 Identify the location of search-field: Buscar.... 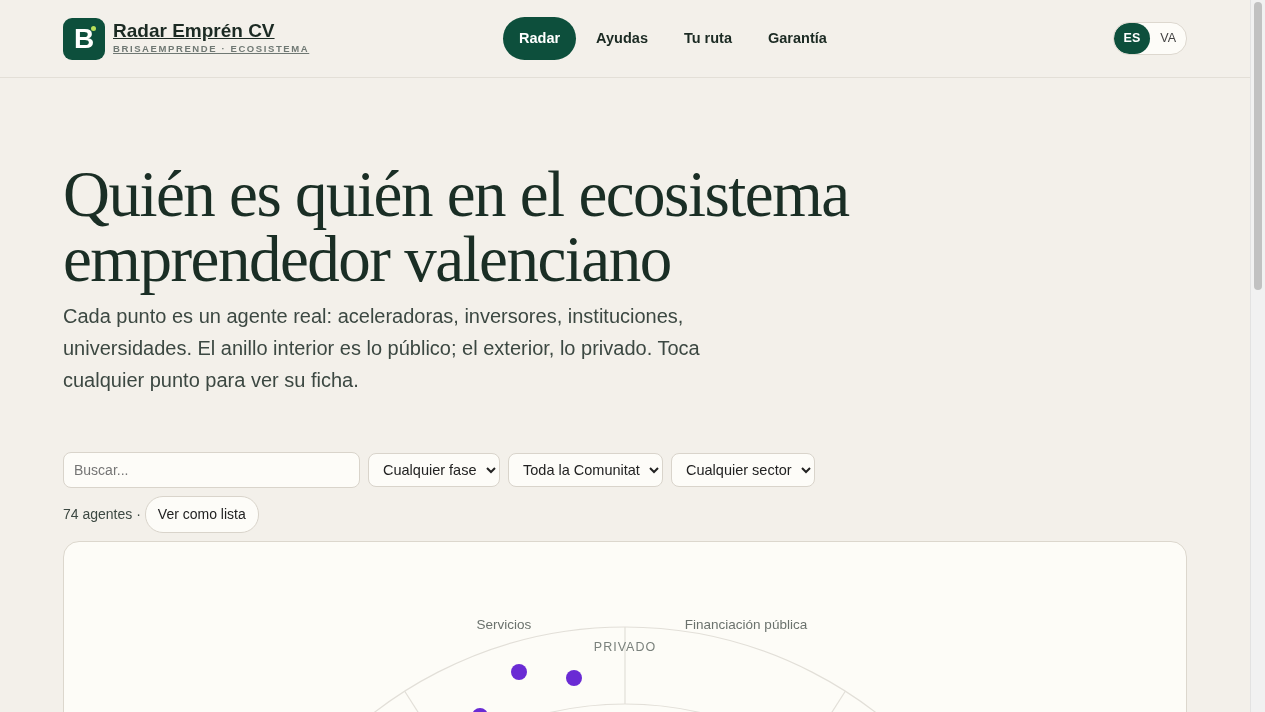
(211, 470).